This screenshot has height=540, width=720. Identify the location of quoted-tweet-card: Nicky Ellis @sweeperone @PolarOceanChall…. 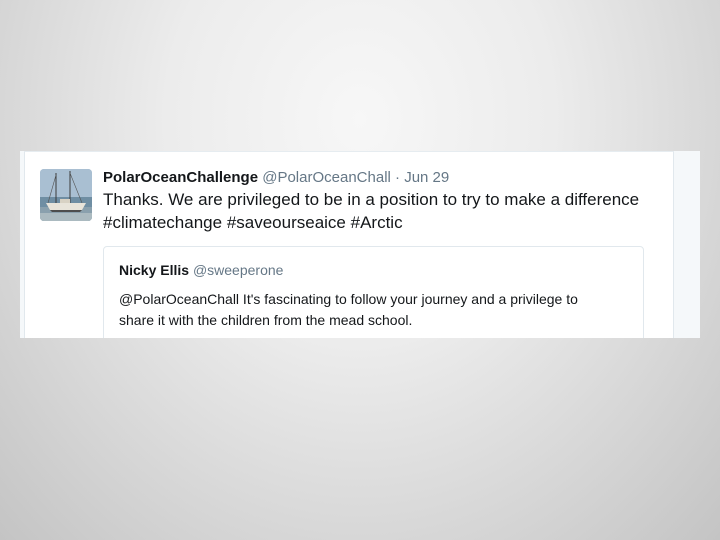
(373, 292).